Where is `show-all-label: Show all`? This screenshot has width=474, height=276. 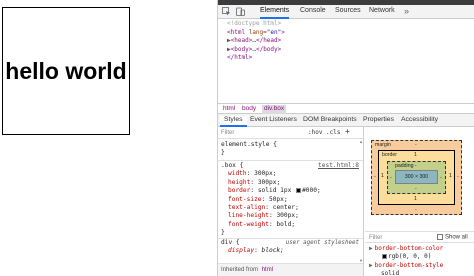 show-all-label: Show all is located at coordinates (456, 237).